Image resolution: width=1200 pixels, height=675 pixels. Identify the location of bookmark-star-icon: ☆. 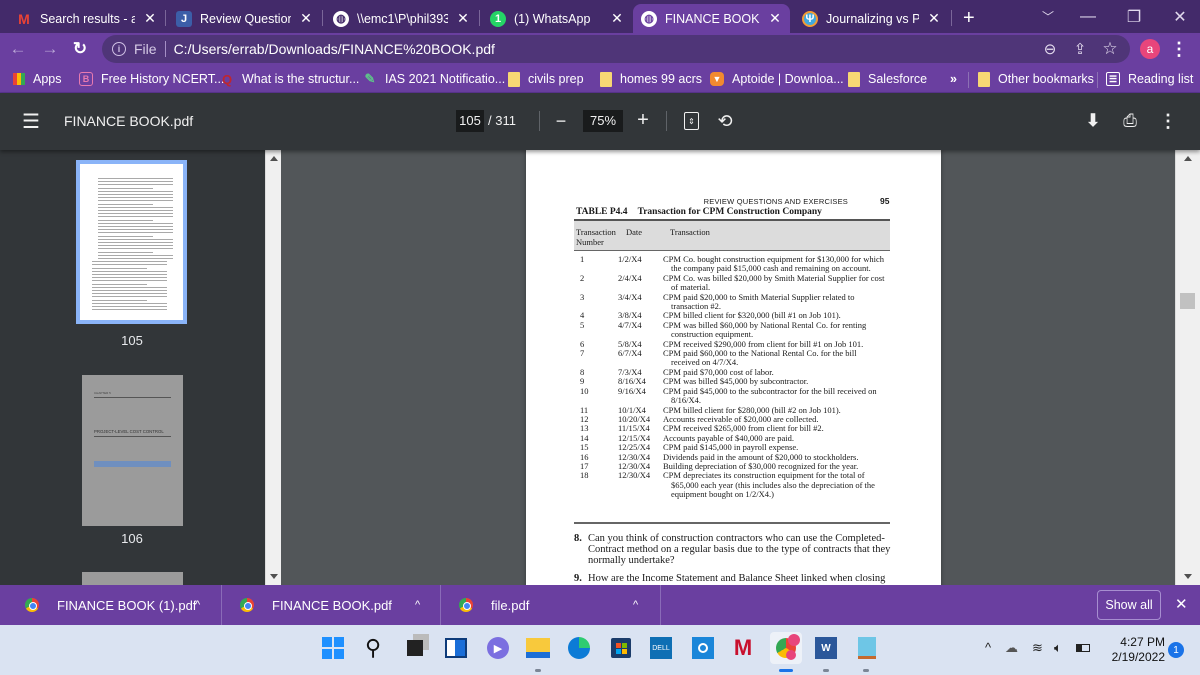
(1110, 49).